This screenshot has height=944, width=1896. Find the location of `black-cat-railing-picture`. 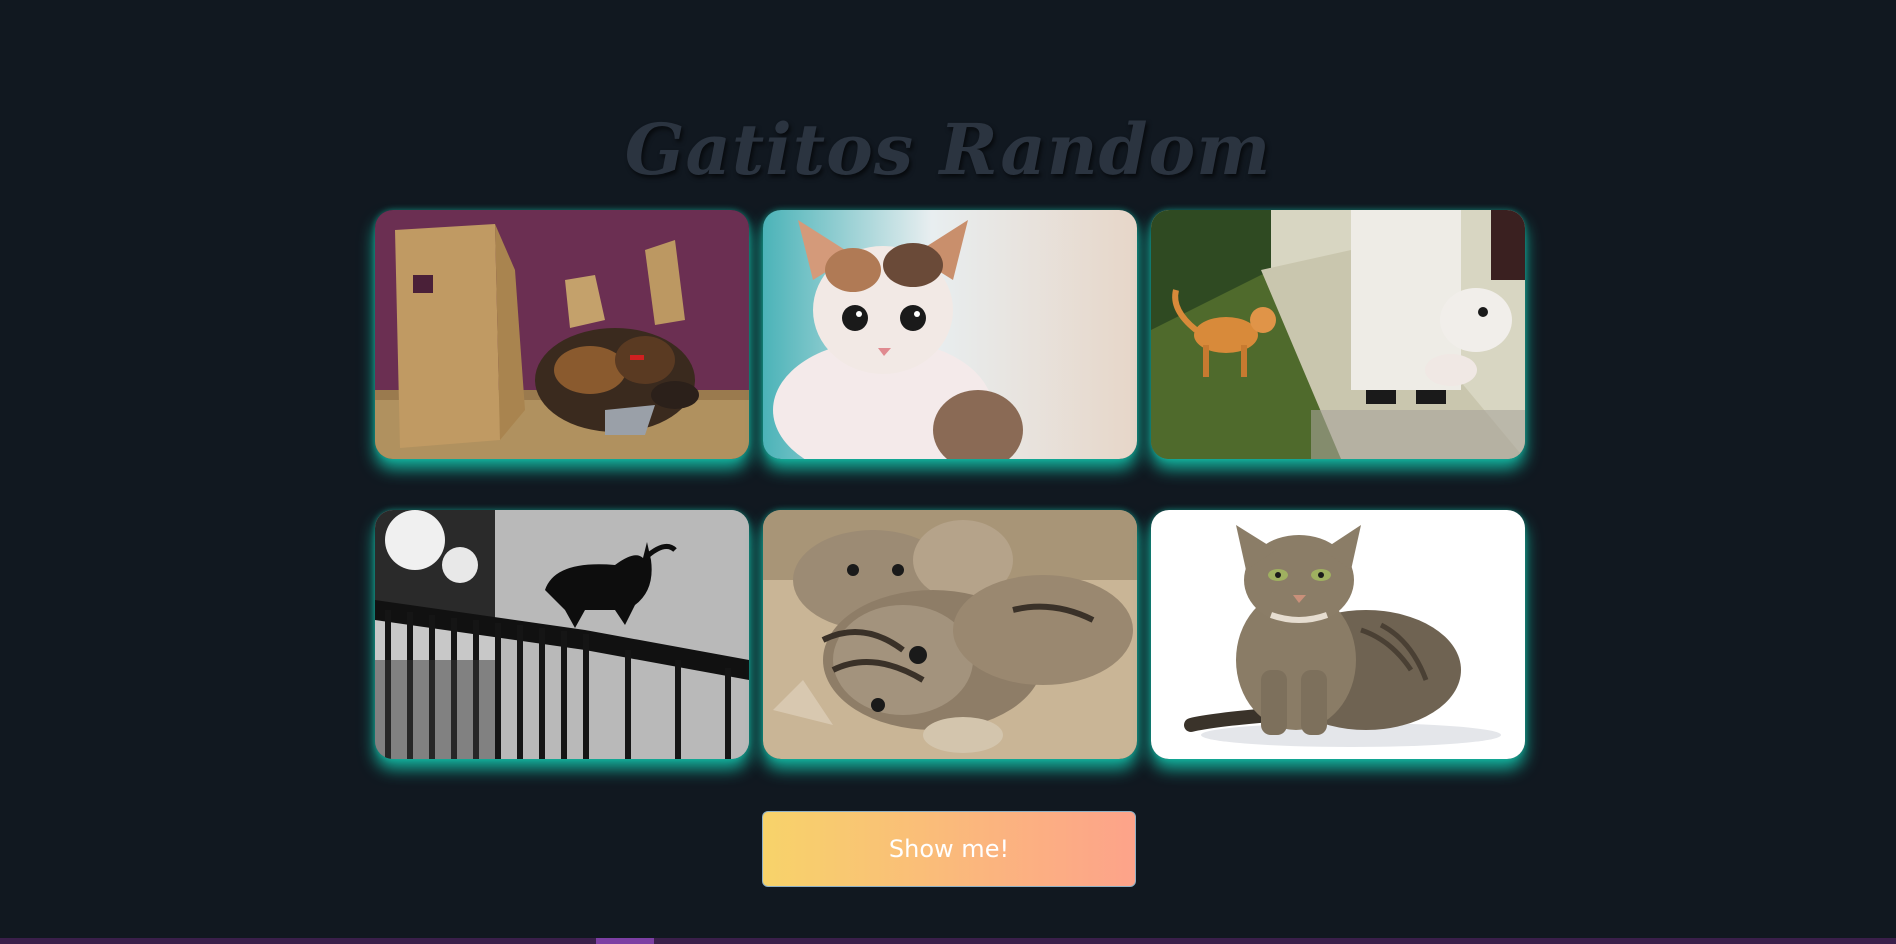

black-cat-railing-picture is located at coordinates (562, 634).